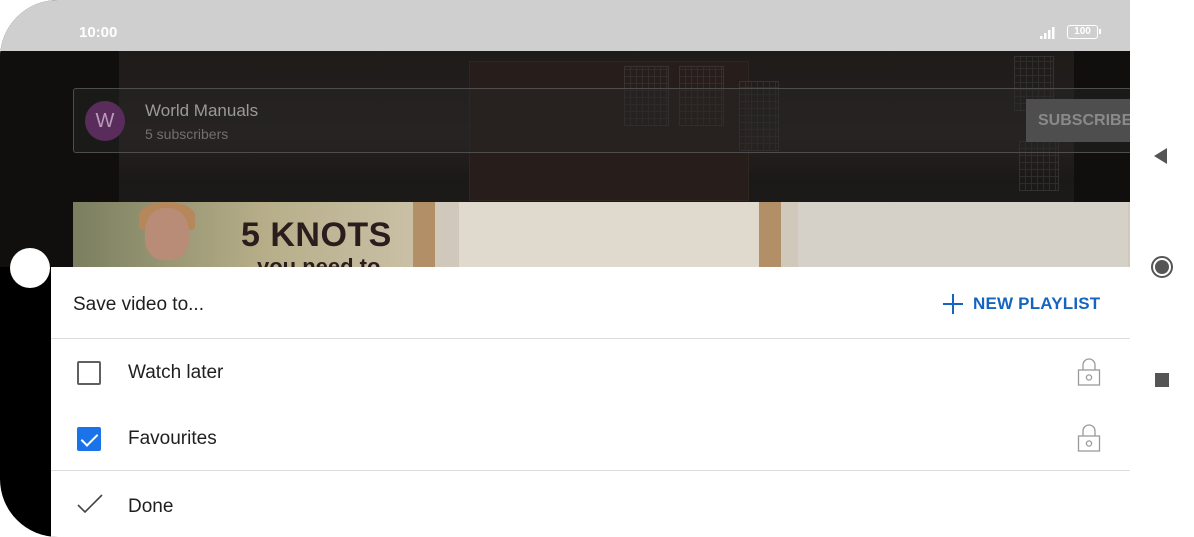 The image size is (1194, 537). I want to click on video-thumbnail: 5 KNOTS you need to, so click(243, 234).